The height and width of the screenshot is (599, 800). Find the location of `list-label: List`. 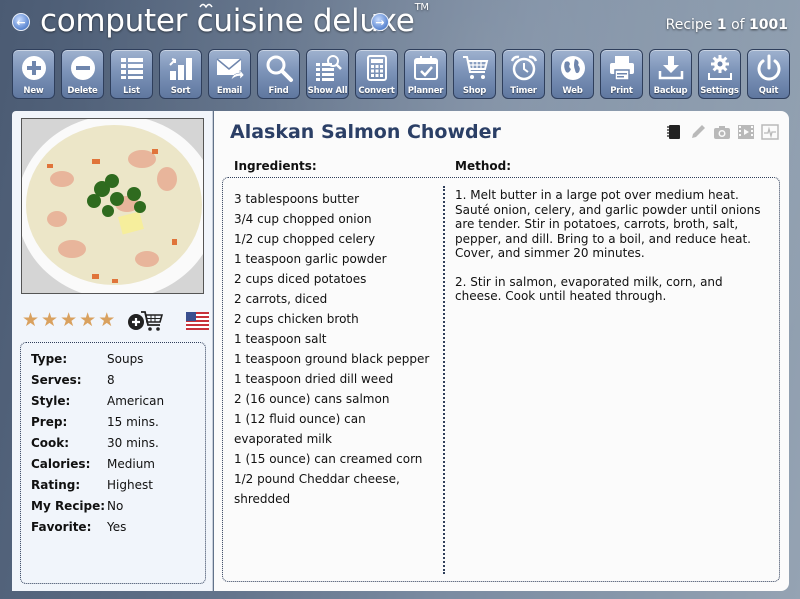

list-label: List is located at coordinates (131, 91).